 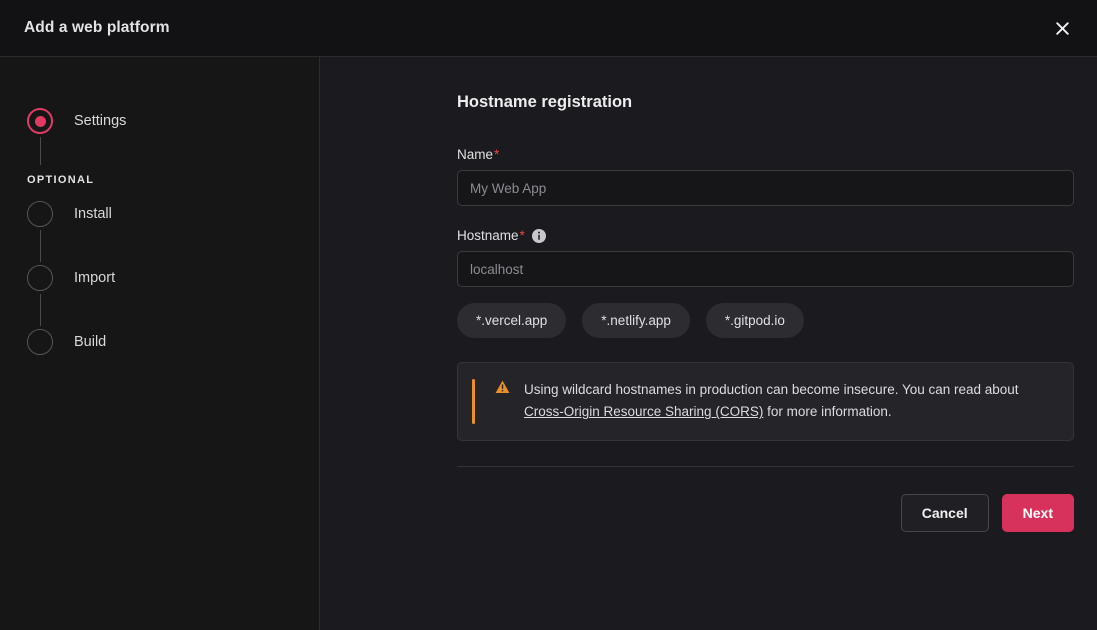 What do you see at coordinates (765, 466) in the screenshot?
I see `footer-divider` at bounding box center [765, 466].